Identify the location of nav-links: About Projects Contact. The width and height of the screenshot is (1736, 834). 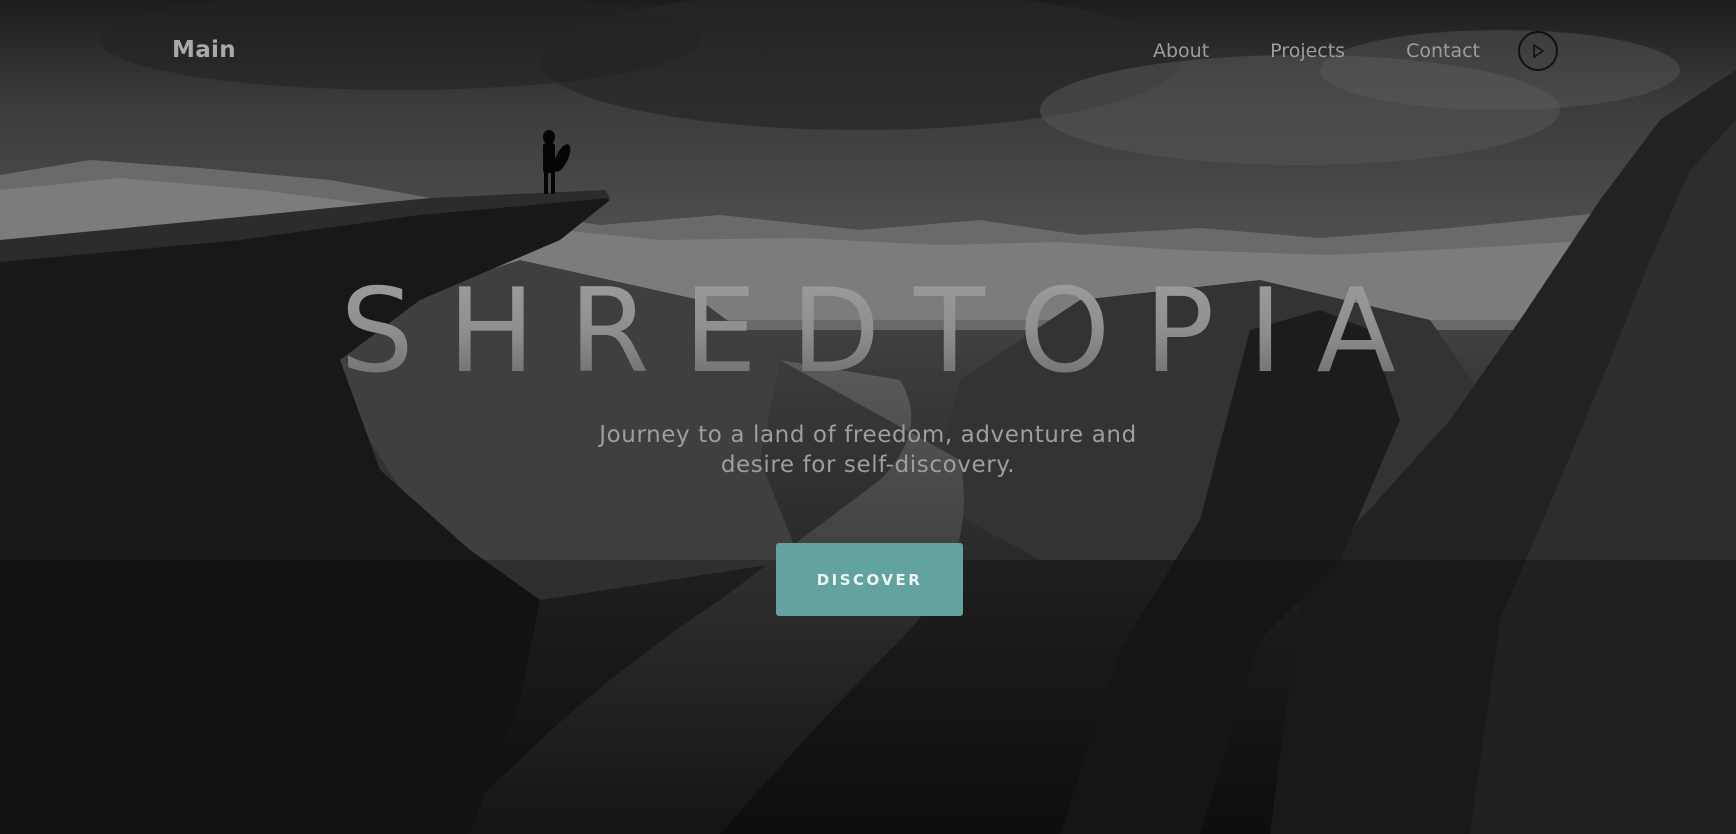
(1316, 51).